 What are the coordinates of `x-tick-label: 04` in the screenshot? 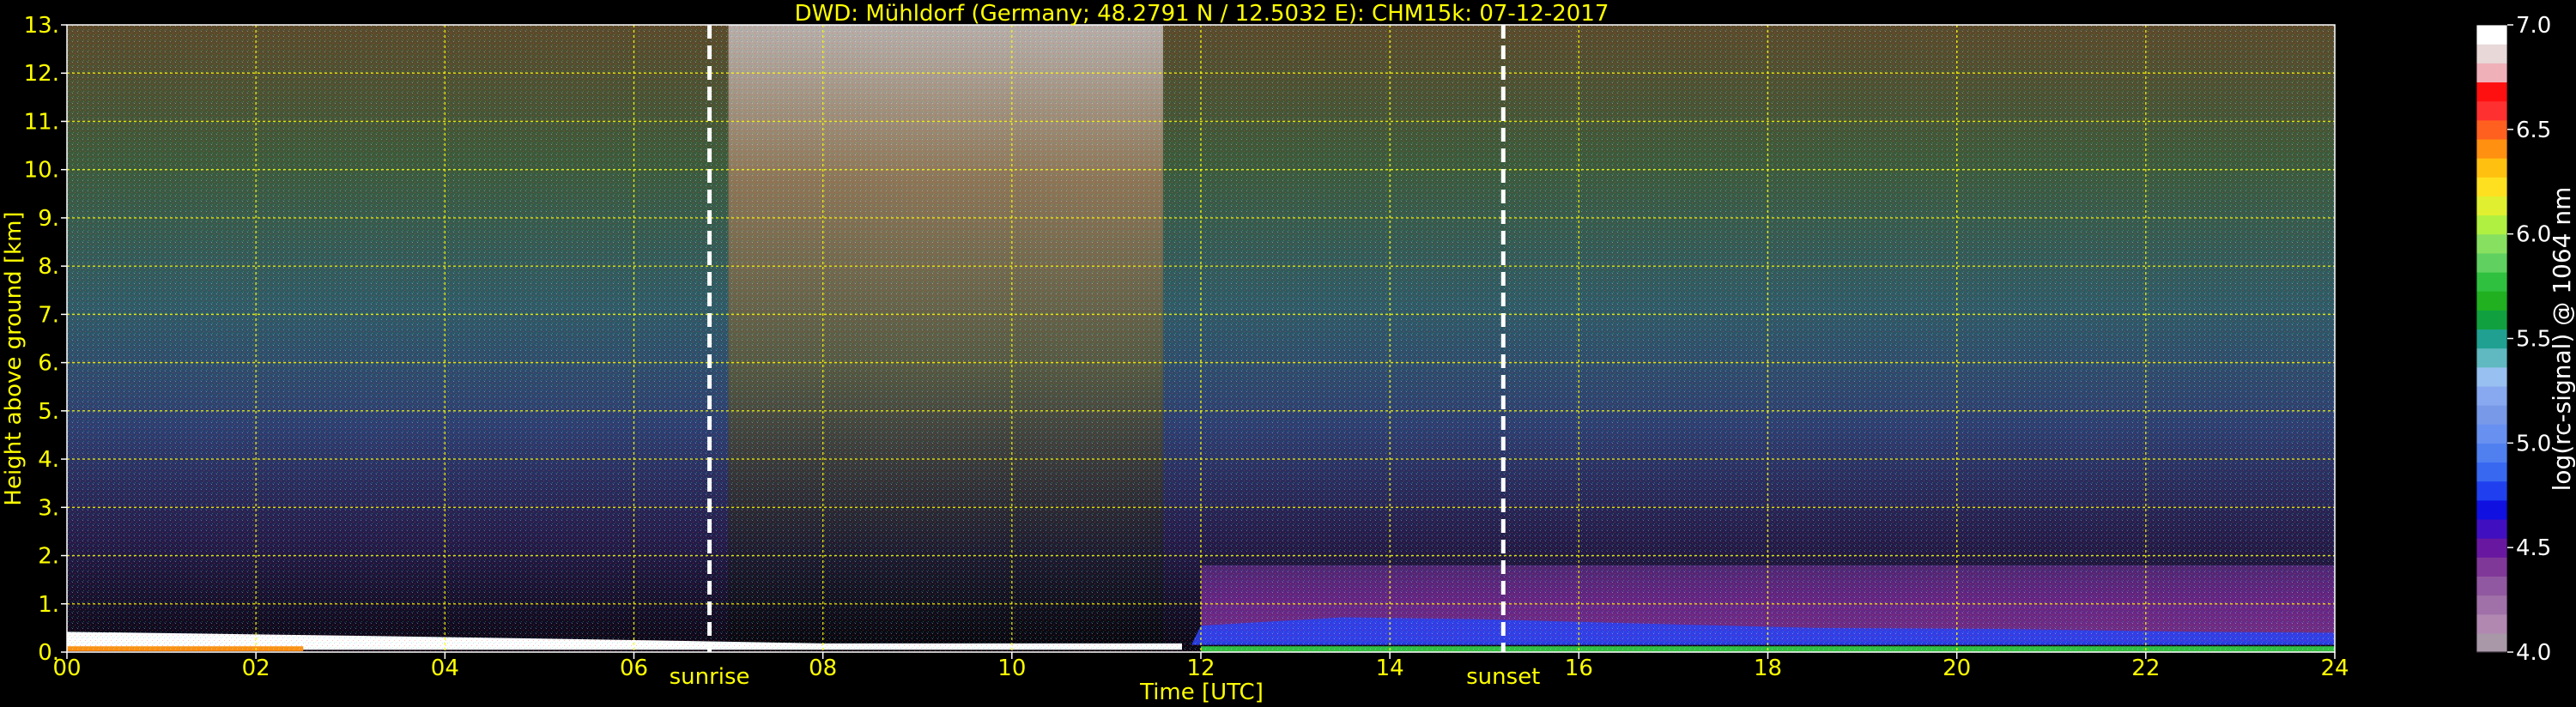 It's located at (445, 668).